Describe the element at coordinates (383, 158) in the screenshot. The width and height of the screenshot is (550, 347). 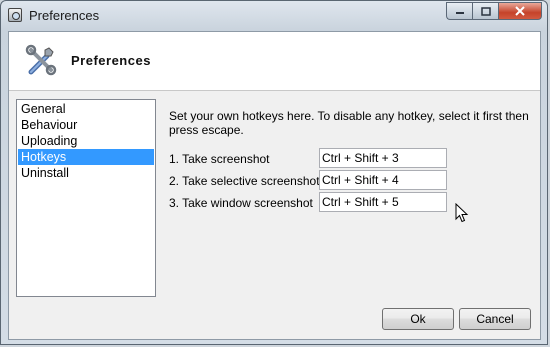
I see `hotkey-take-screenshot-input` at that location.